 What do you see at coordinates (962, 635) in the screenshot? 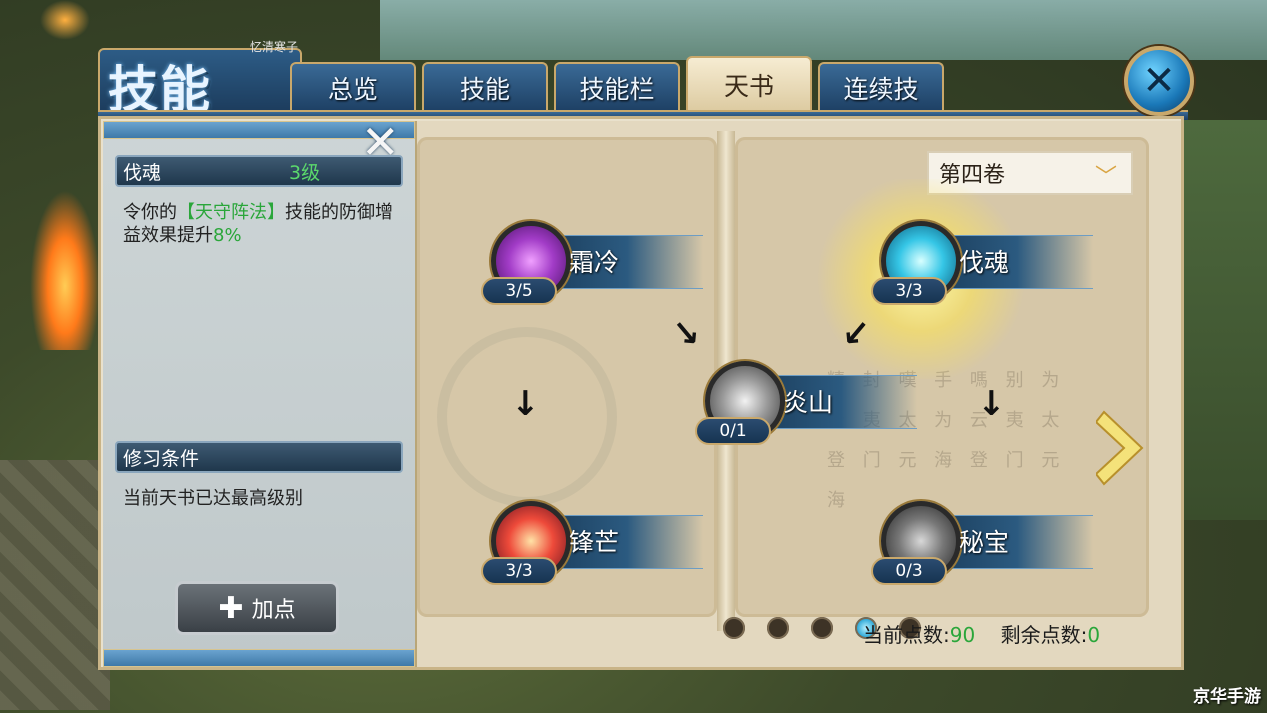
I see `current-points-value: 90` at bounding box center [962, 635].